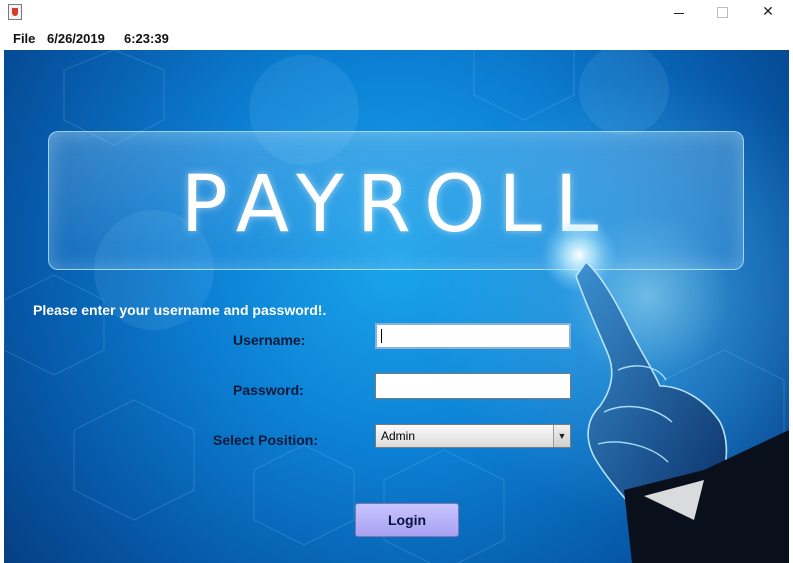 The image size is (793, 563). I want to click on maximize-button, so click(722, 13).